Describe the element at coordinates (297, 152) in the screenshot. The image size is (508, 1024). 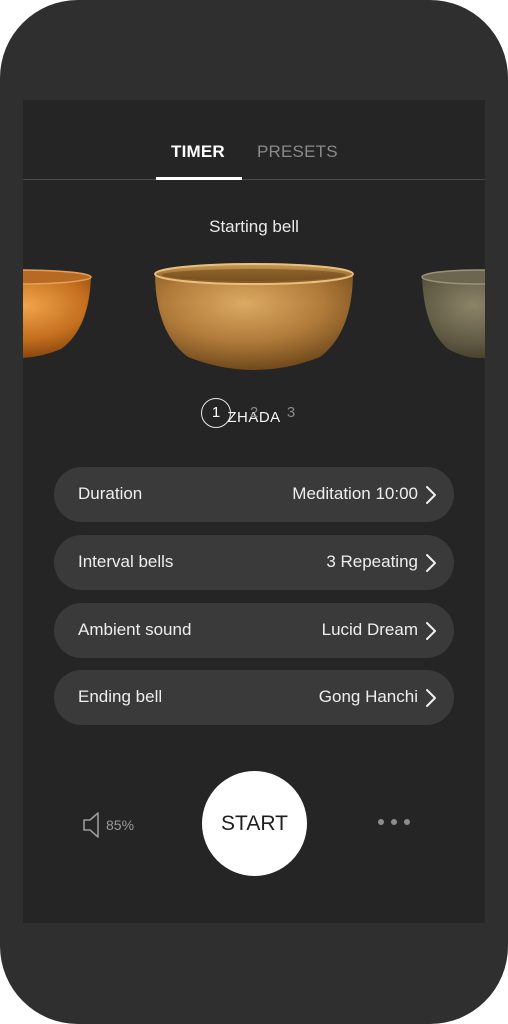
I see `tab-presets: PRESETS` at that location.